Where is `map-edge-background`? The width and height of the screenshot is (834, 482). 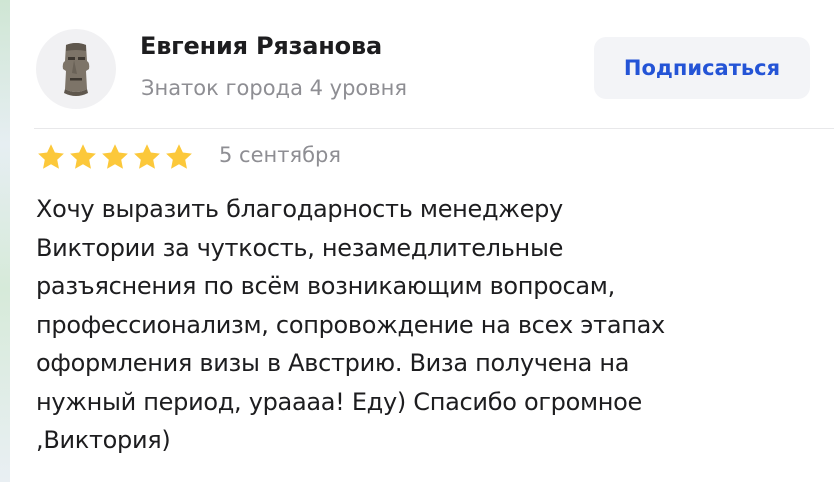
map-edge-background is located at coordinates (5, 241).